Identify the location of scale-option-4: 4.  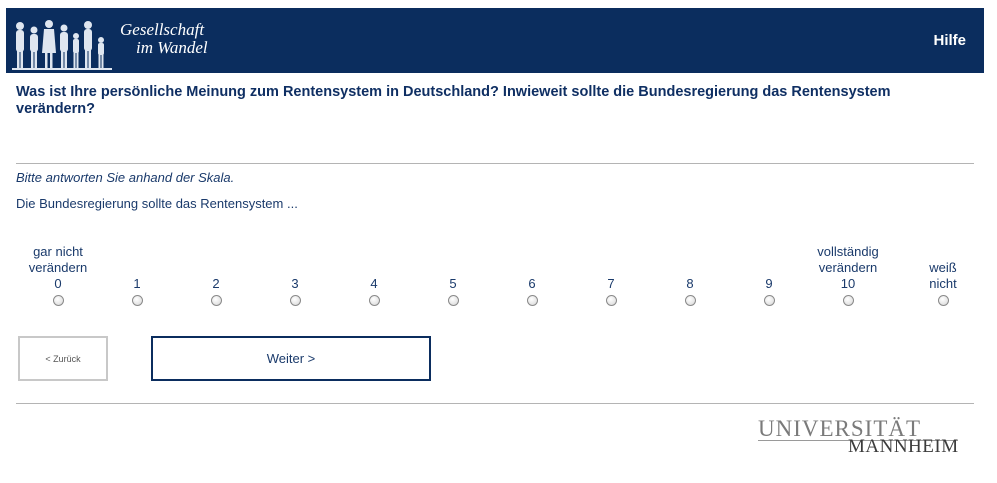
(374, 275).